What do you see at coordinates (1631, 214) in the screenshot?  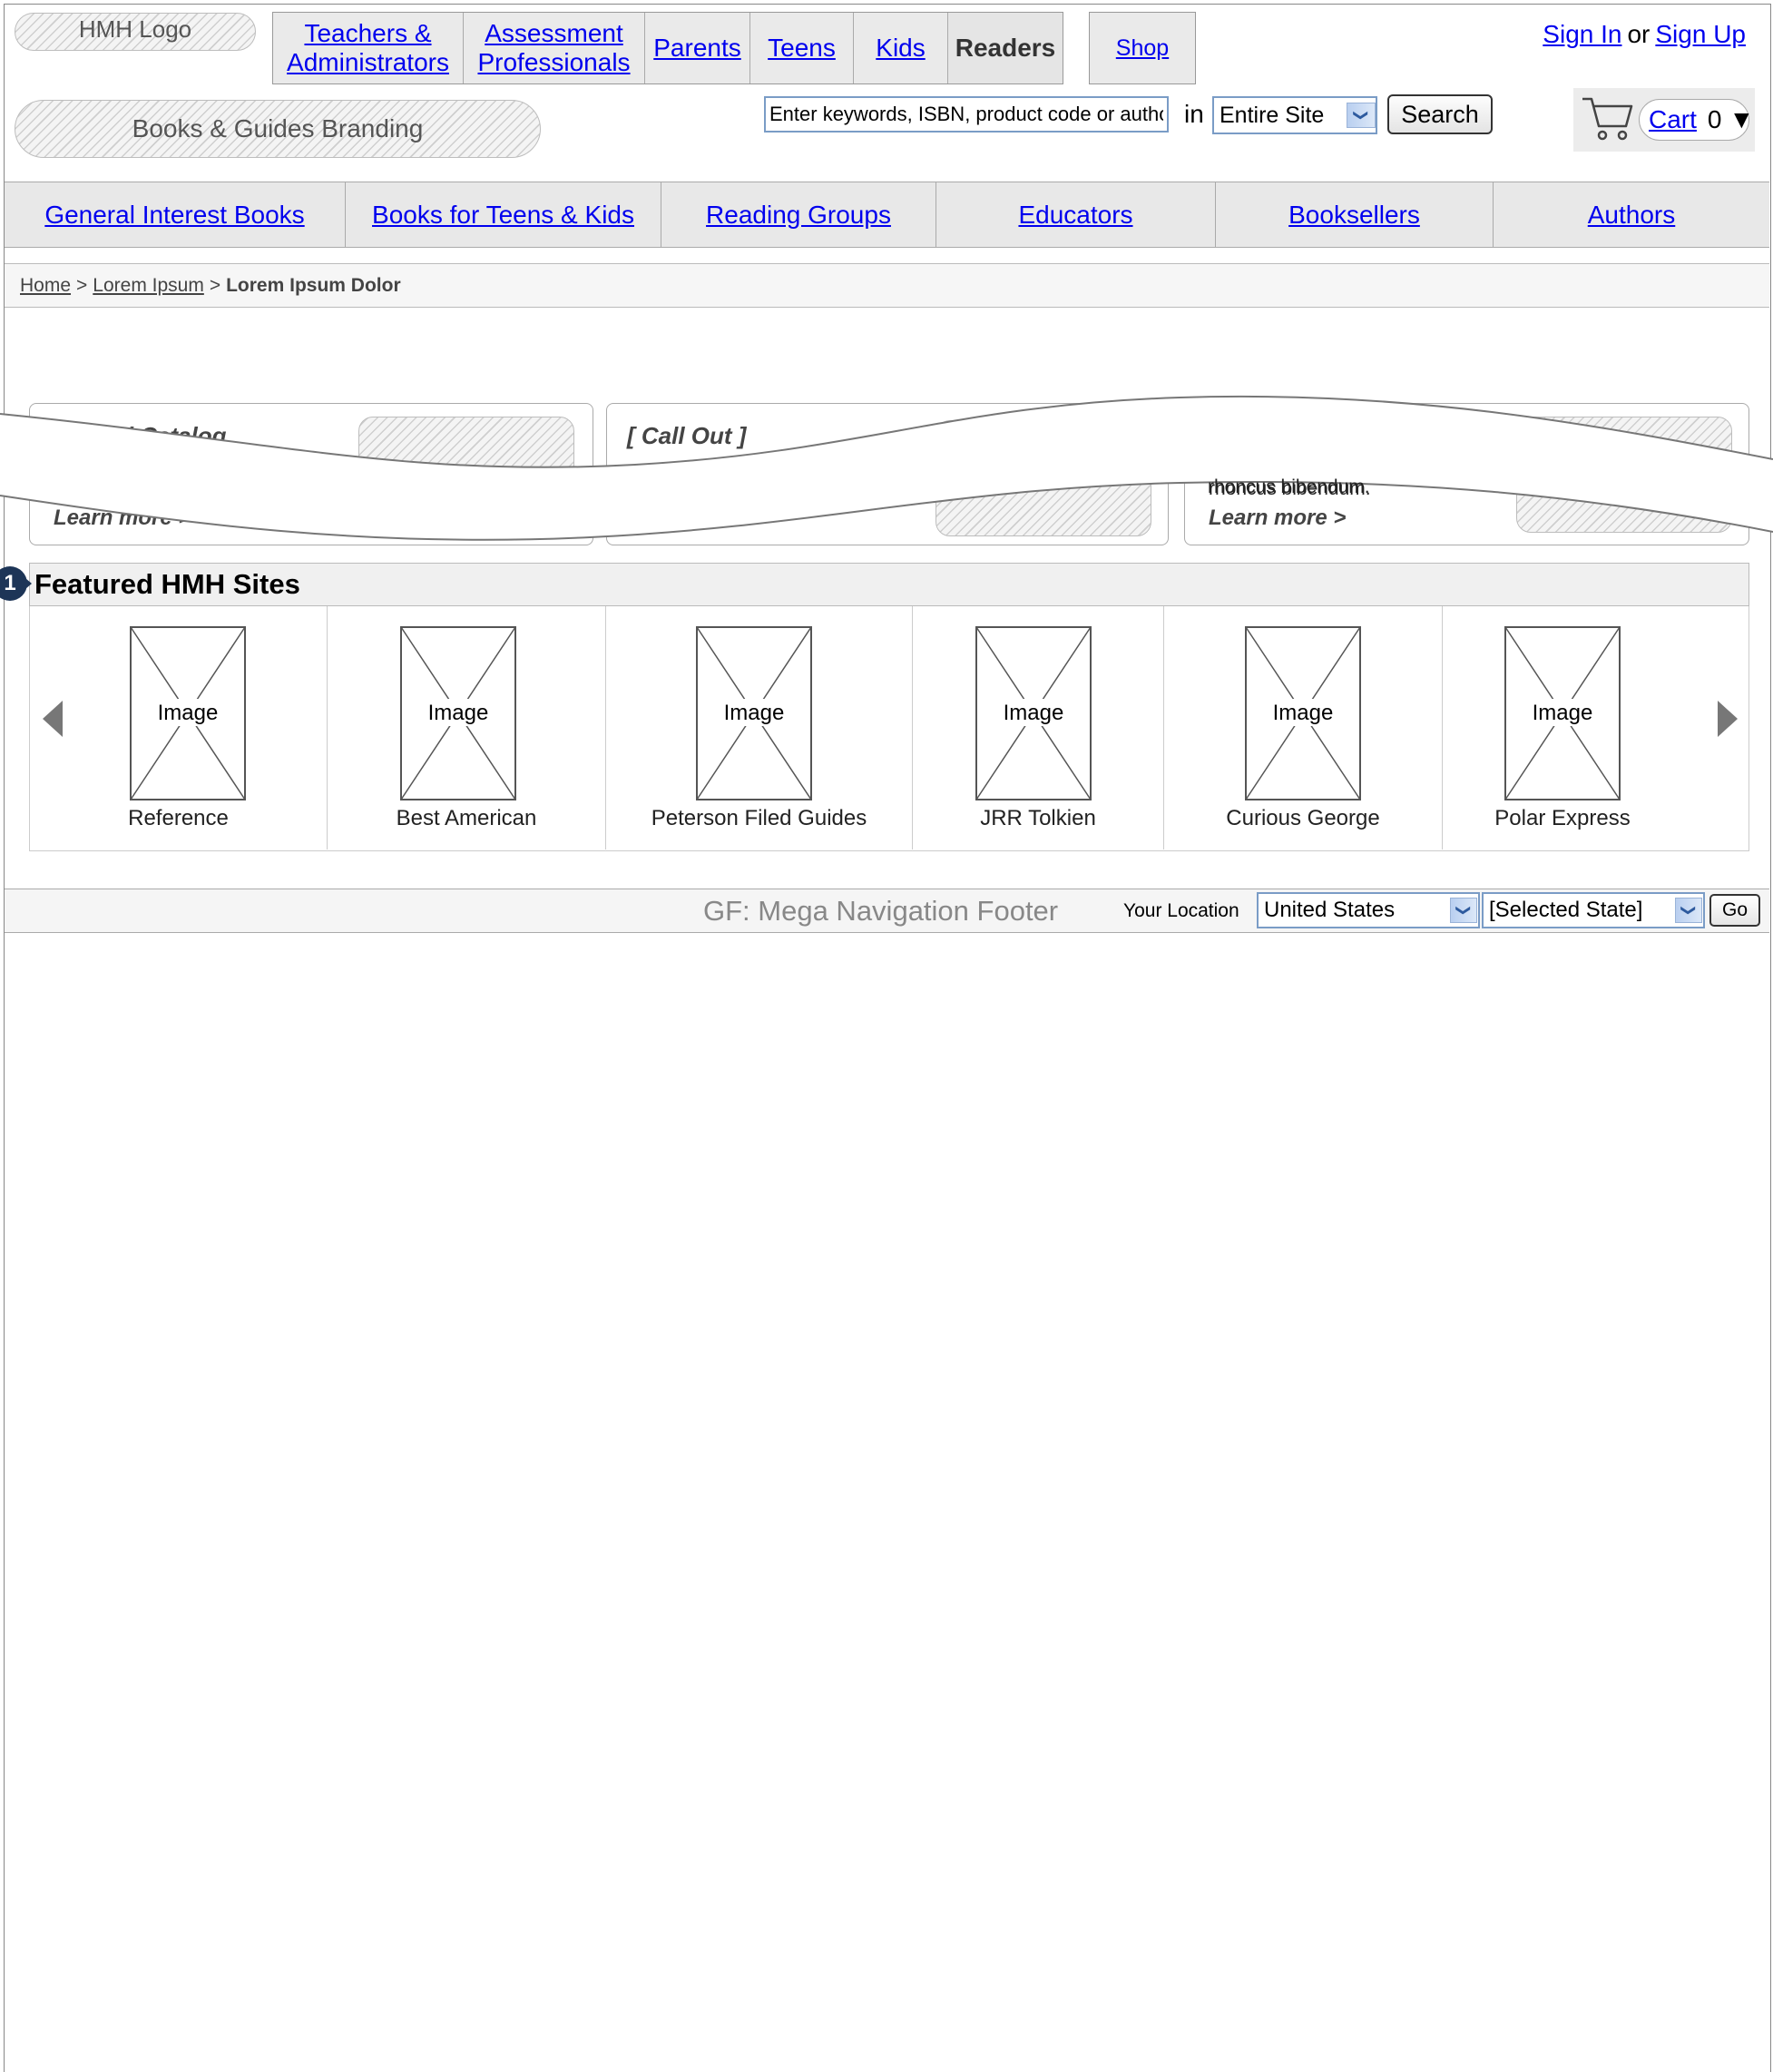 I see `nav-authors: Authors` at bounding box center [1631, 214].